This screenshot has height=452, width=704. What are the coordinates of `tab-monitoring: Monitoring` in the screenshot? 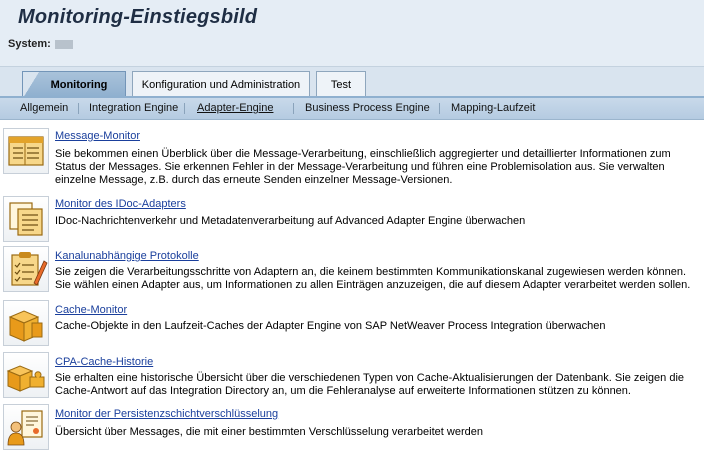 It's located at (74, 84).